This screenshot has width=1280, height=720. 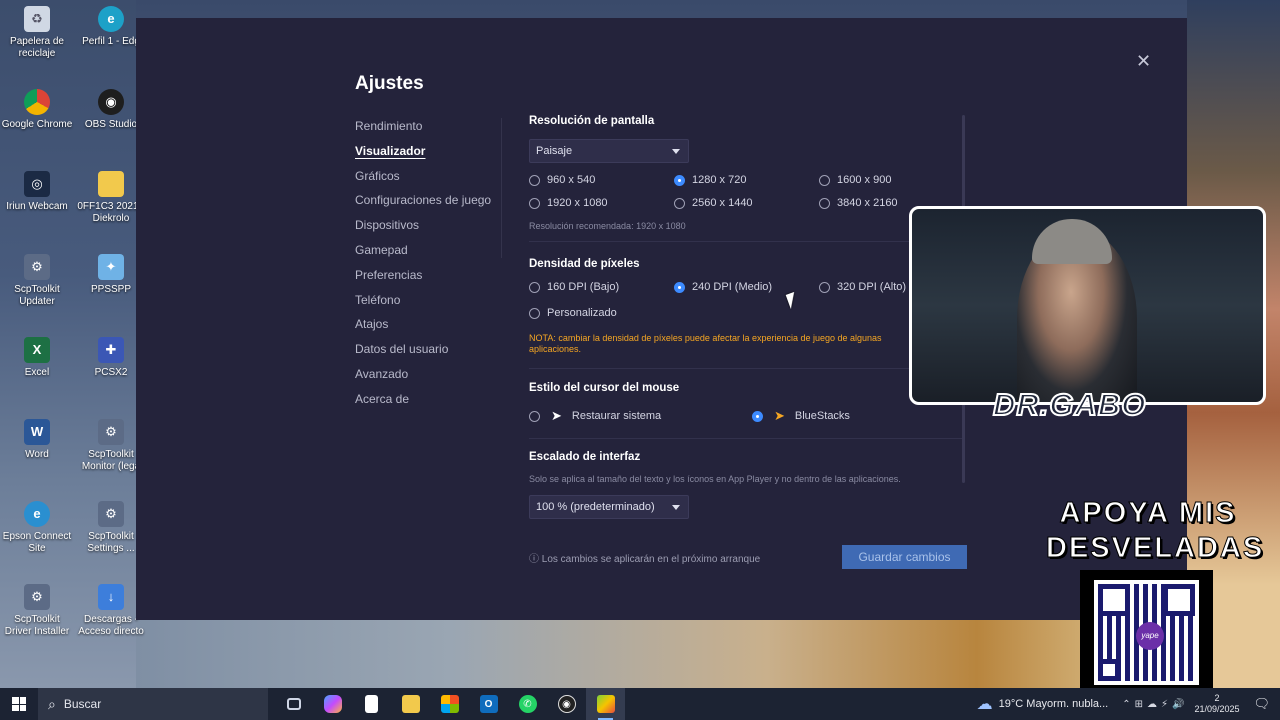 I want to click on radio-label: 1600 x 900, so click(x=864, y=180).